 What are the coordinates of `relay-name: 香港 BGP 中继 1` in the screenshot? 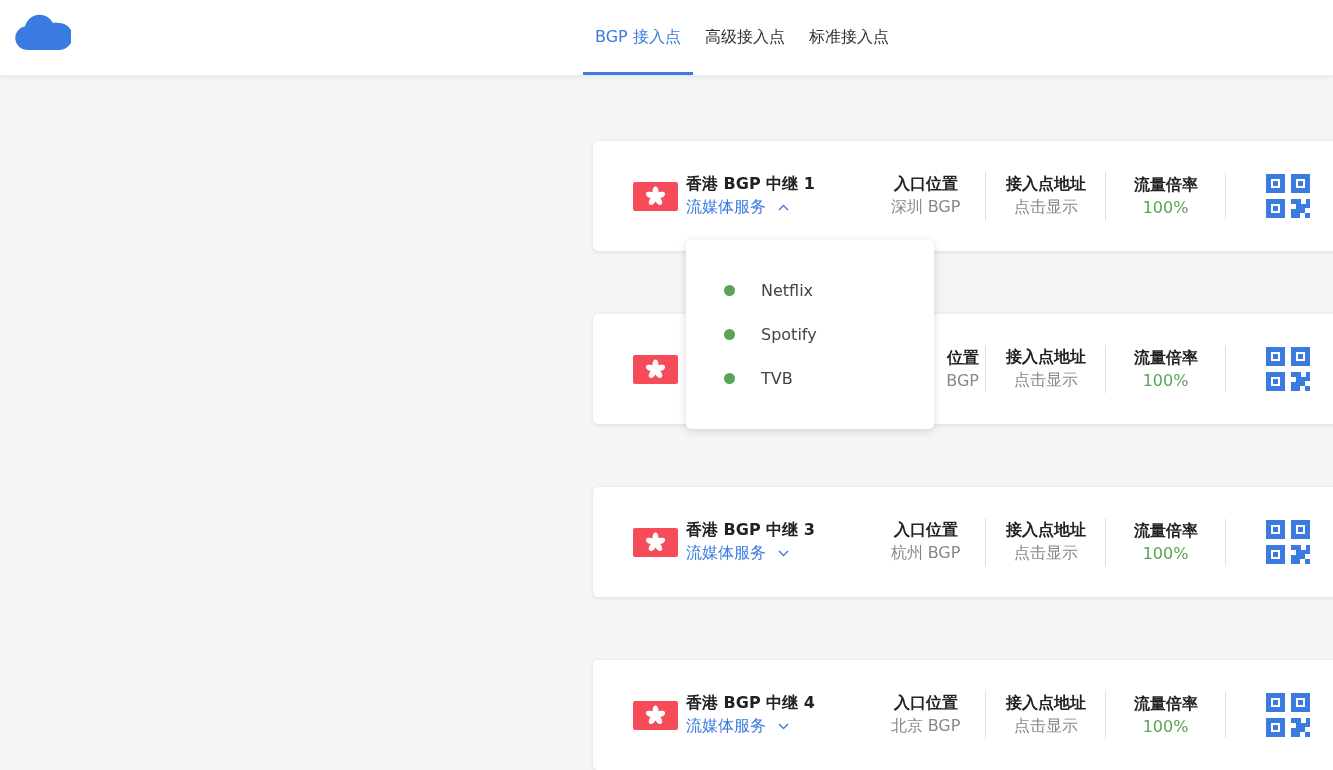 It's located at (751, 184).